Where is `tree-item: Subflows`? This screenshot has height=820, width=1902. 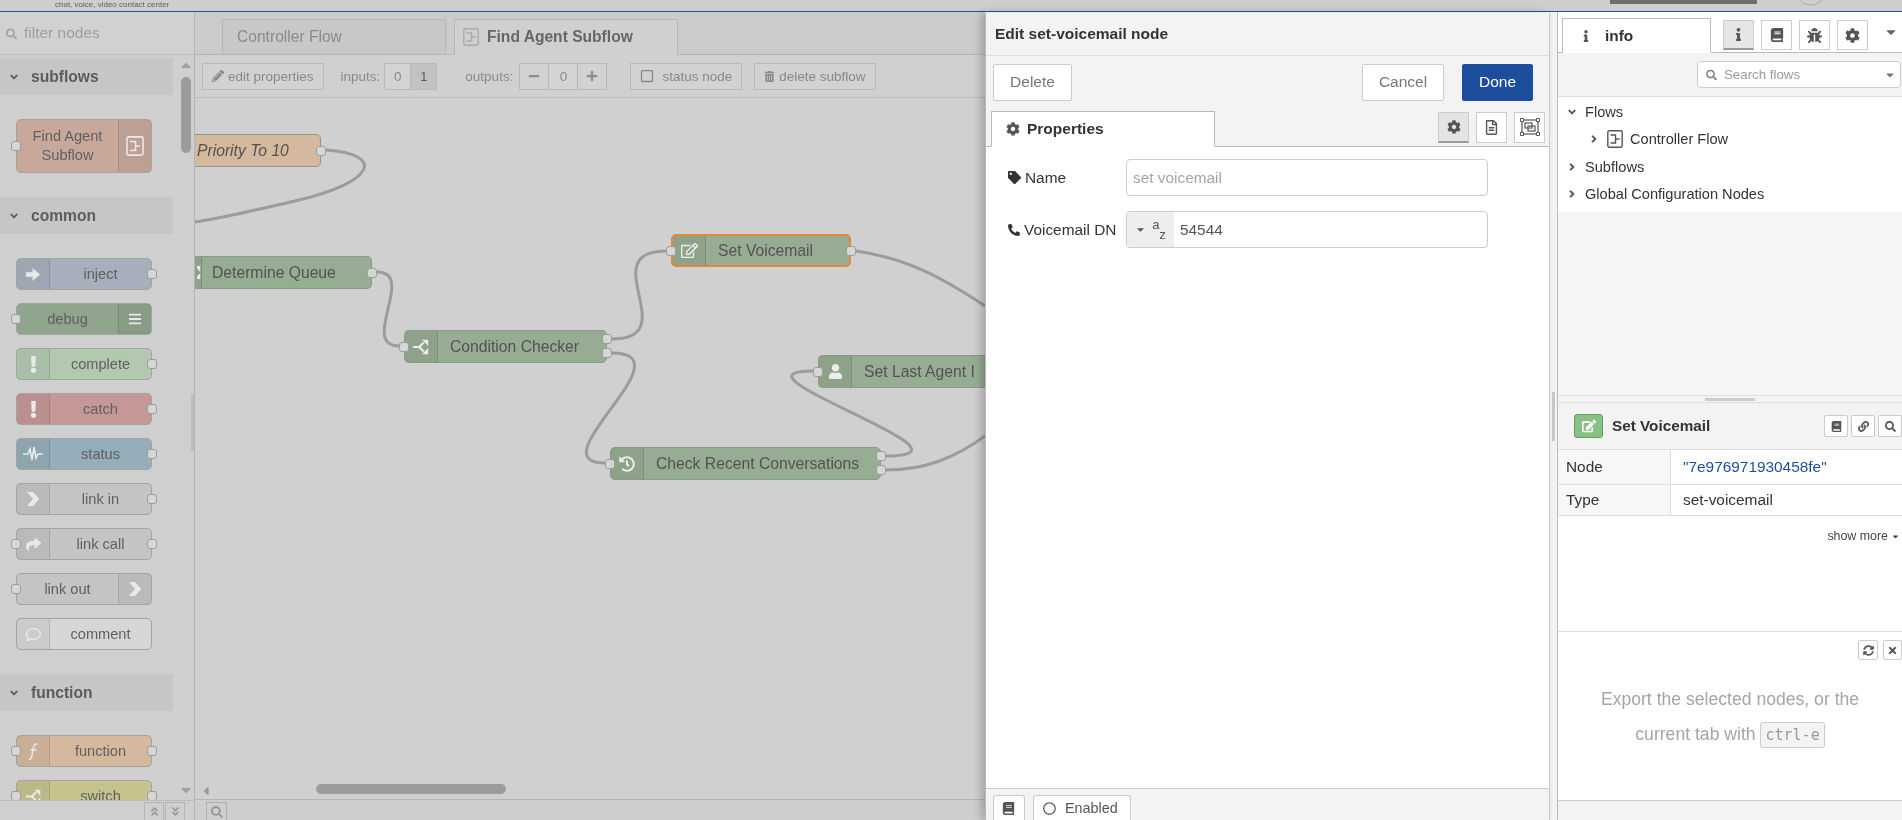
tree-item: Subflows is located at coordinates (1730, 167).